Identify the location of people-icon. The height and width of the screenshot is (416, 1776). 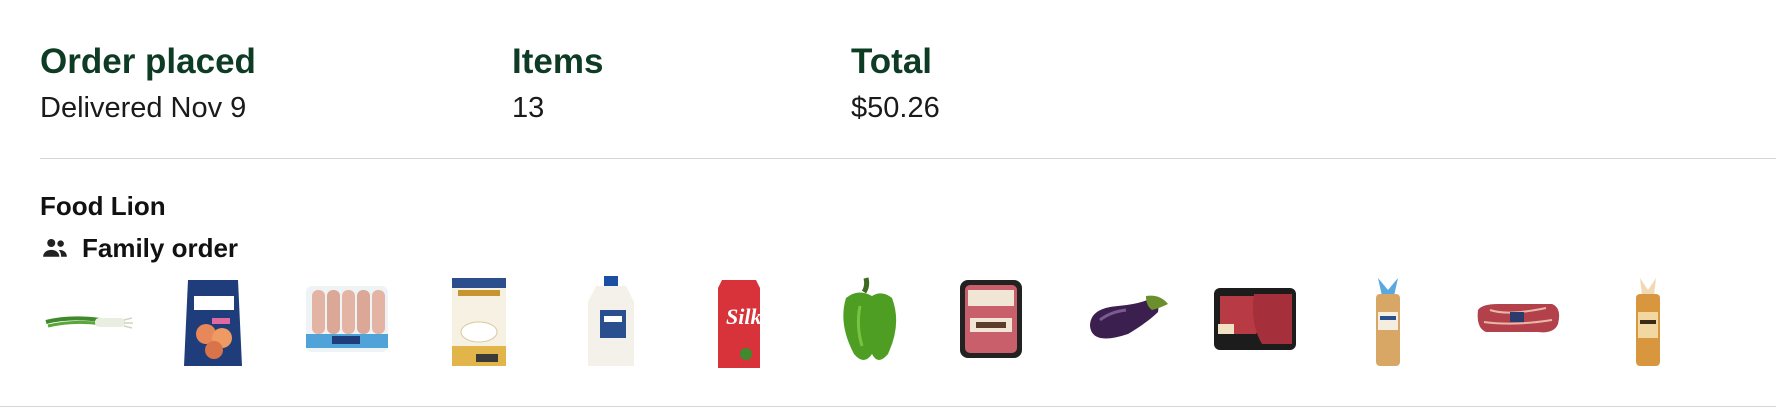
(55, 248).